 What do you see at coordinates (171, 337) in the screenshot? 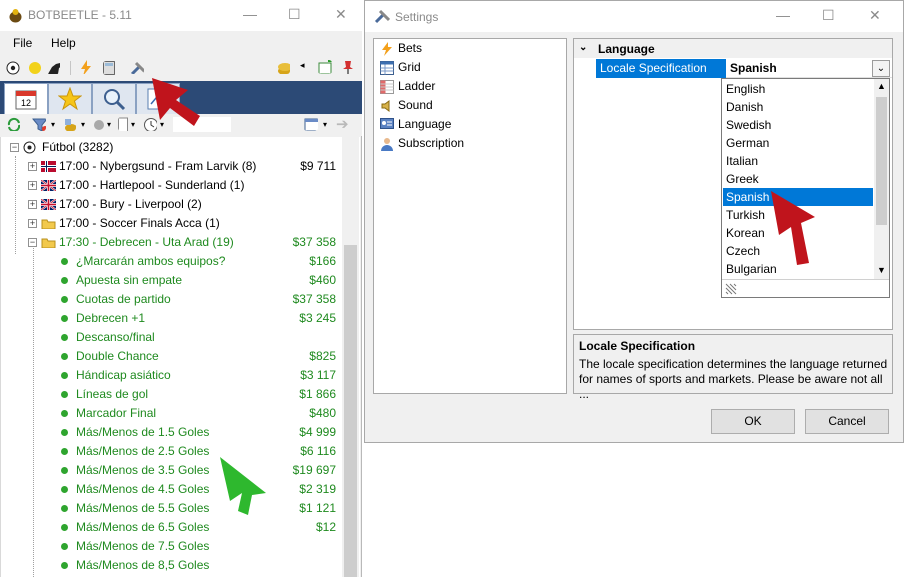
I see `market-row: Descanso/final` at bounding box center [171, 337].